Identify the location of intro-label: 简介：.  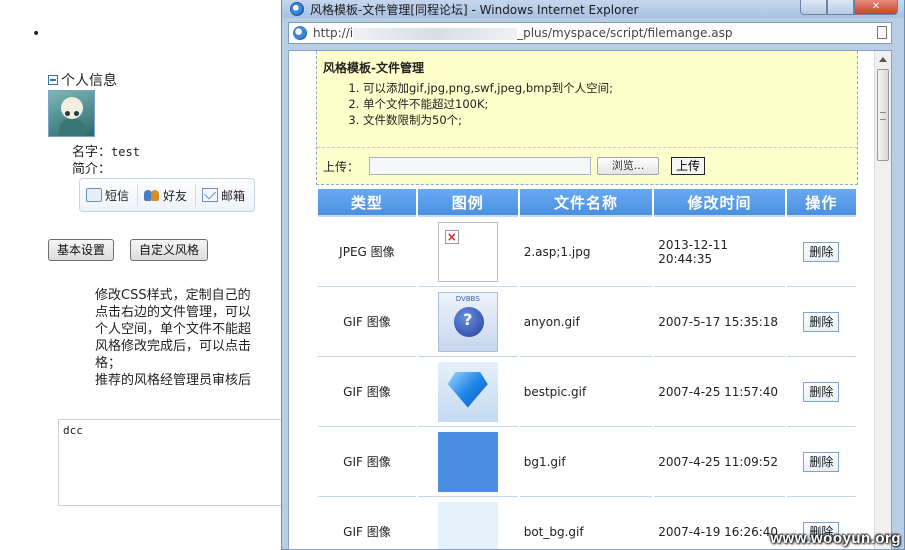
(91, 169).